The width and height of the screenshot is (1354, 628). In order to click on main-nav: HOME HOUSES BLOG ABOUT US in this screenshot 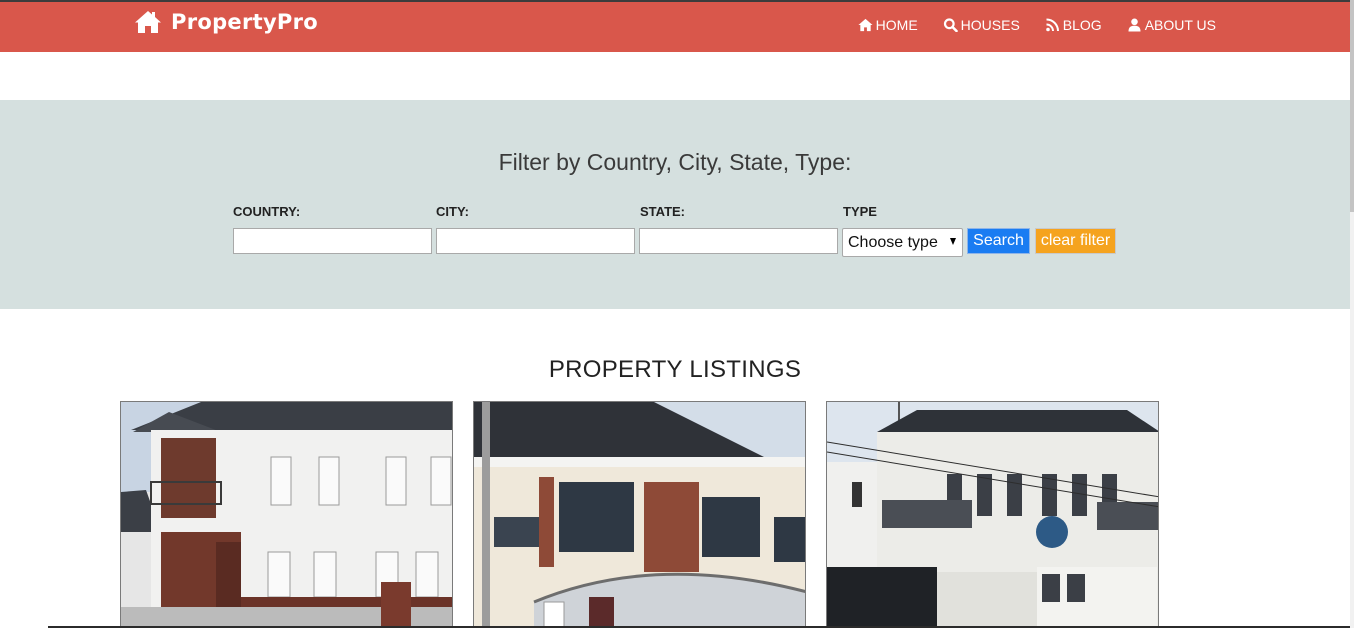, I will do `click(1024, 25)`.